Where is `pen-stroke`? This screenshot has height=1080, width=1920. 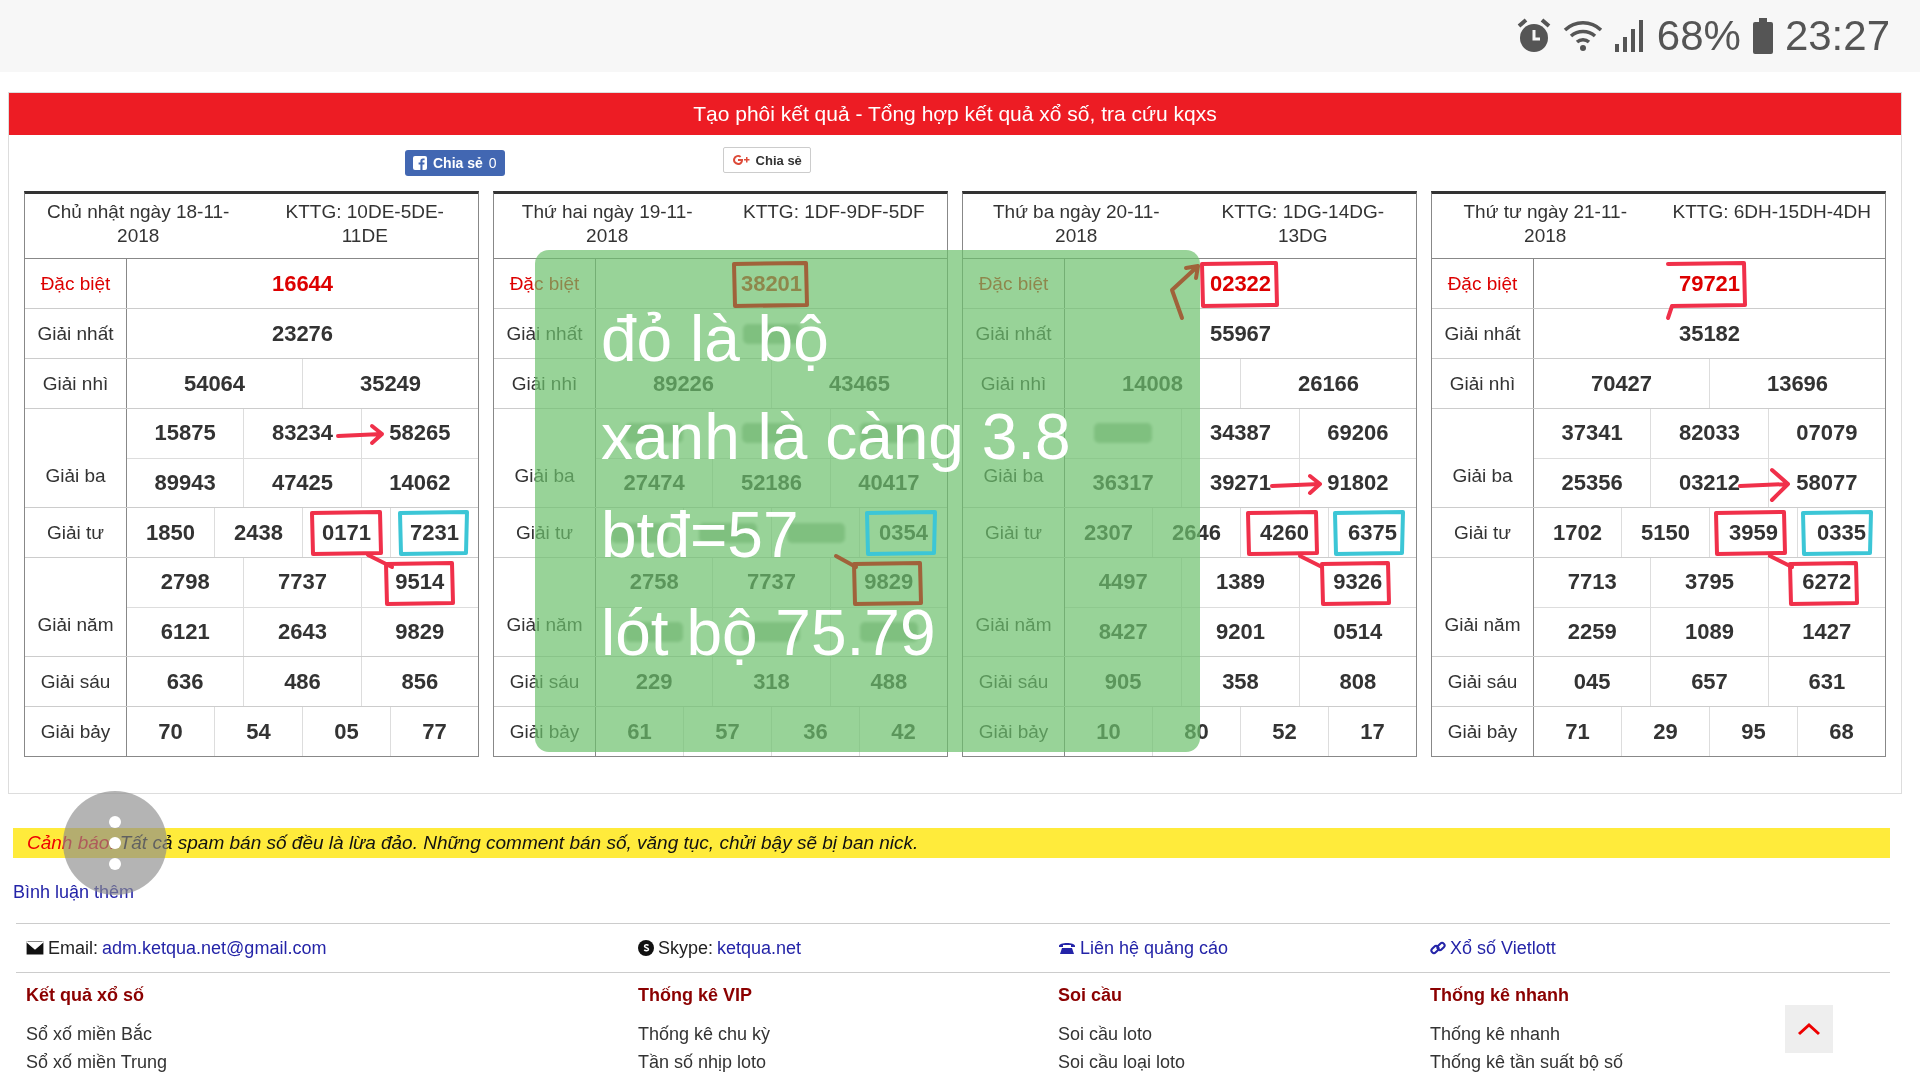
pen-stroke is located at coordinates (846, 561).